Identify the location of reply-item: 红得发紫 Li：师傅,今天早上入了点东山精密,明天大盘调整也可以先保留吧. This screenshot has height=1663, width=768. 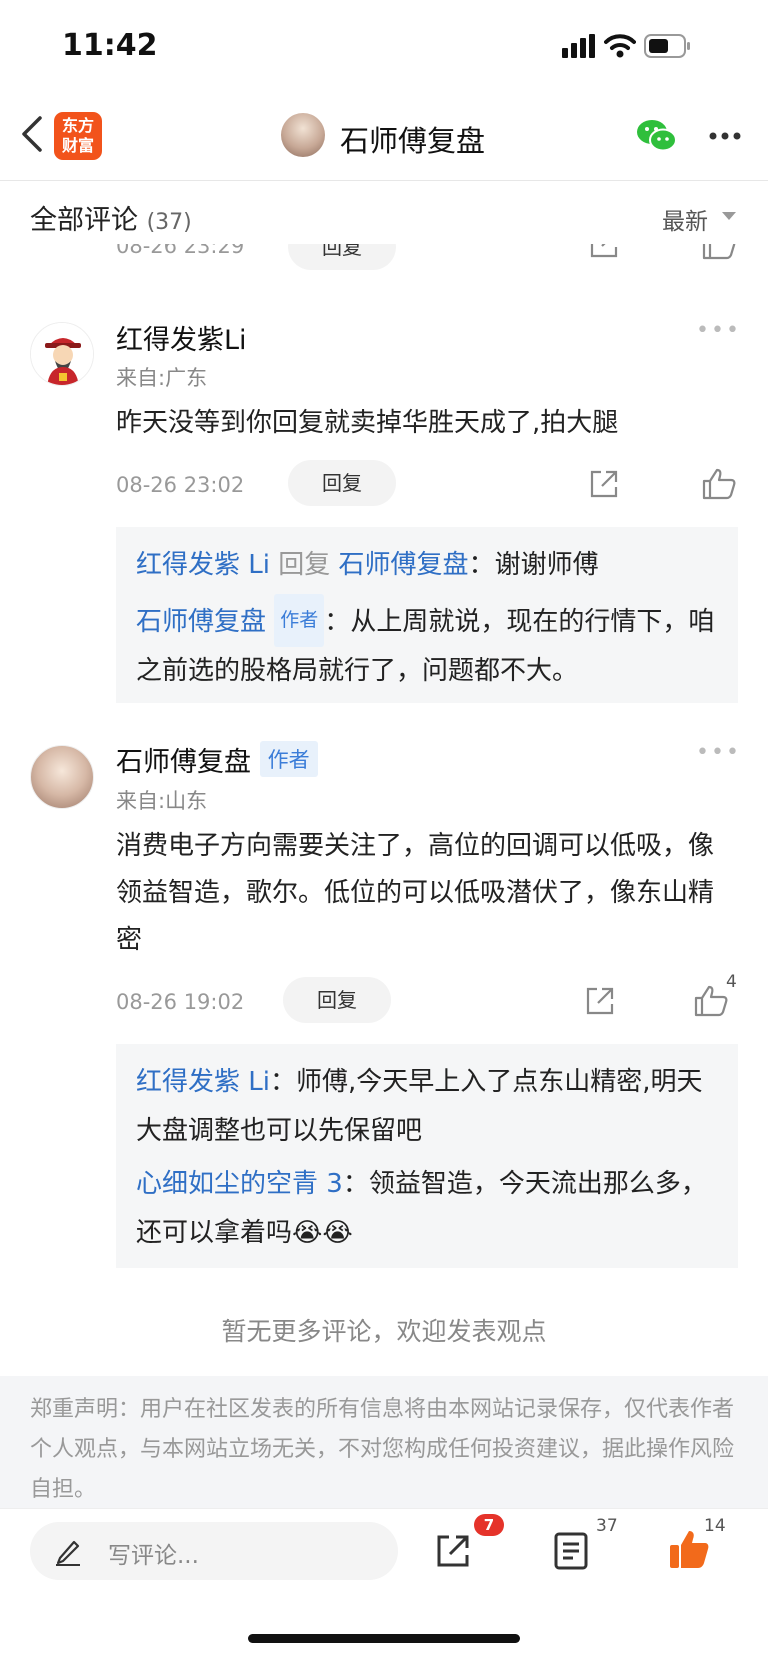
(427, 1107).